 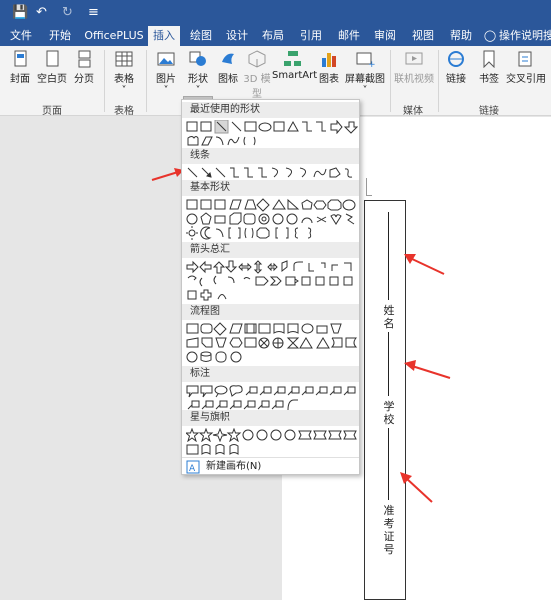 What do you see at coordinates (20, 58) in the screenshot?
I see `cover-page-icon` at bounding box center [20, 58].